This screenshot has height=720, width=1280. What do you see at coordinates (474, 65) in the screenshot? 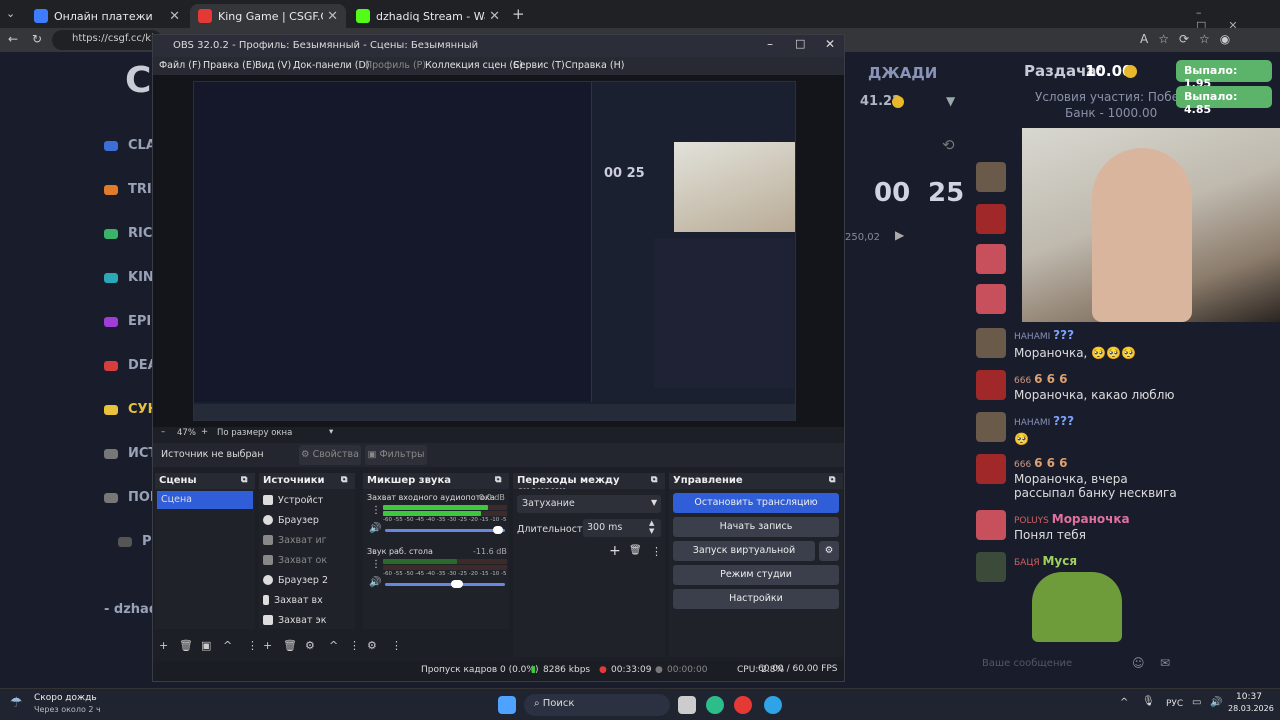
I see `menu-scene-collection: Коллекция сцен (S)` at bounding box center [474, 65].